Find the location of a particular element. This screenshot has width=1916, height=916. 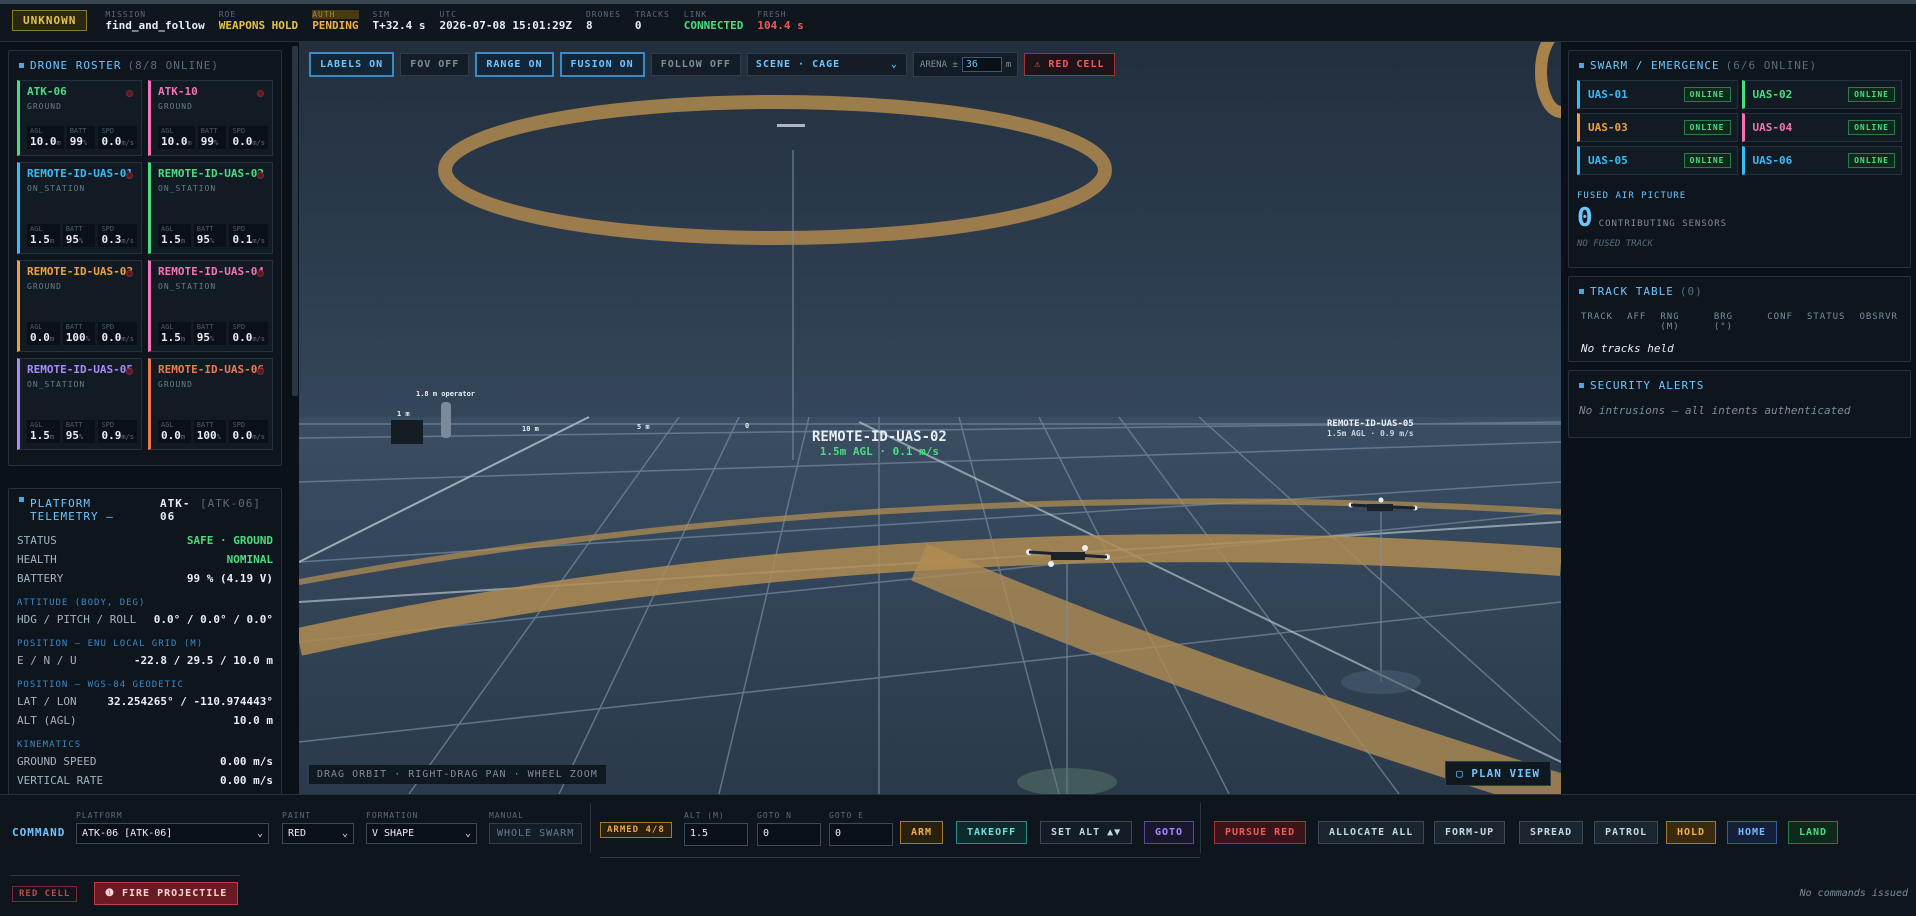

allocate-all-button: ALLOCATE ALL is located at coordinates (1371, 832).